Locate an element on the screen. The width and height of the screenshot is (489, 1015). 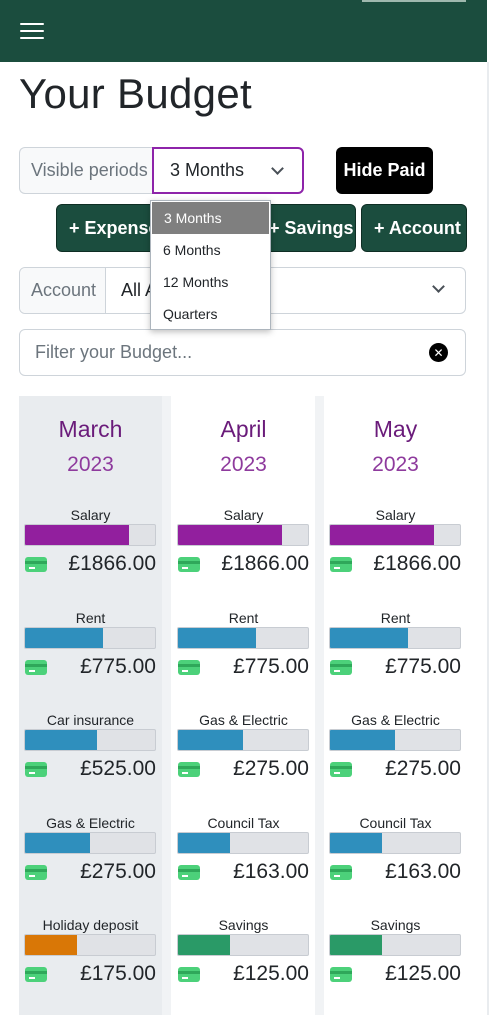
dropdown-option: Quarters is located at coordinates (210, 314).